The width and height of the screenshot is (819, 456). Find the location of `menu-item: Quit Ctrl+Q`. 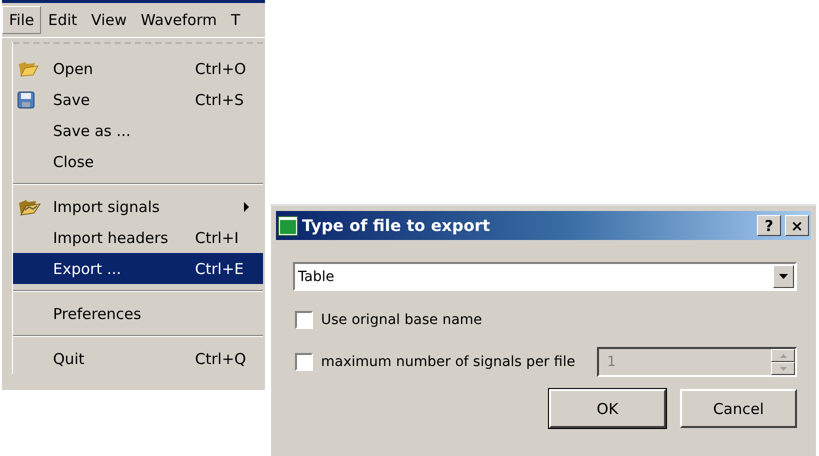

menu-item: Quit Ctrl+Q is located at coordinates (138, 358).